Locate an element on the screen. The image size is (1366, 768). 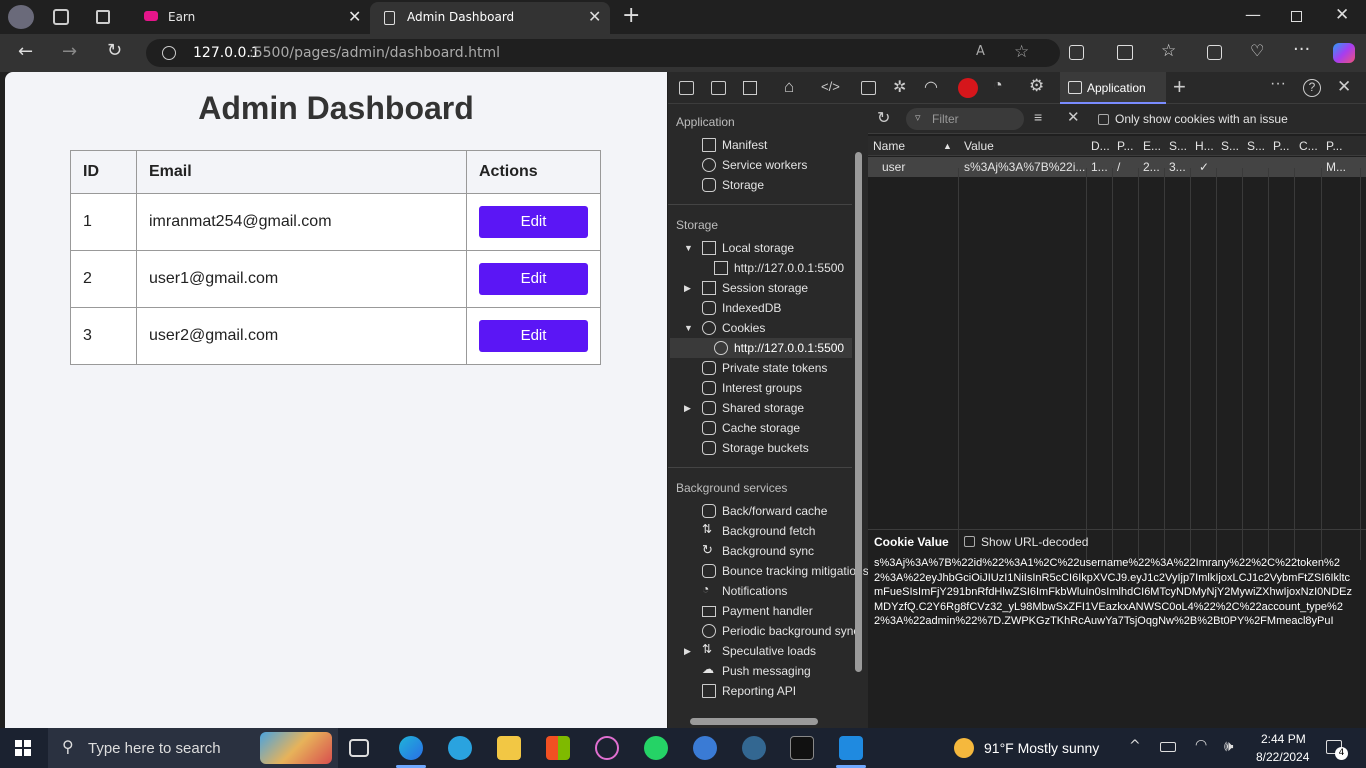
profile-avatar is located at coordinates (21, 17).